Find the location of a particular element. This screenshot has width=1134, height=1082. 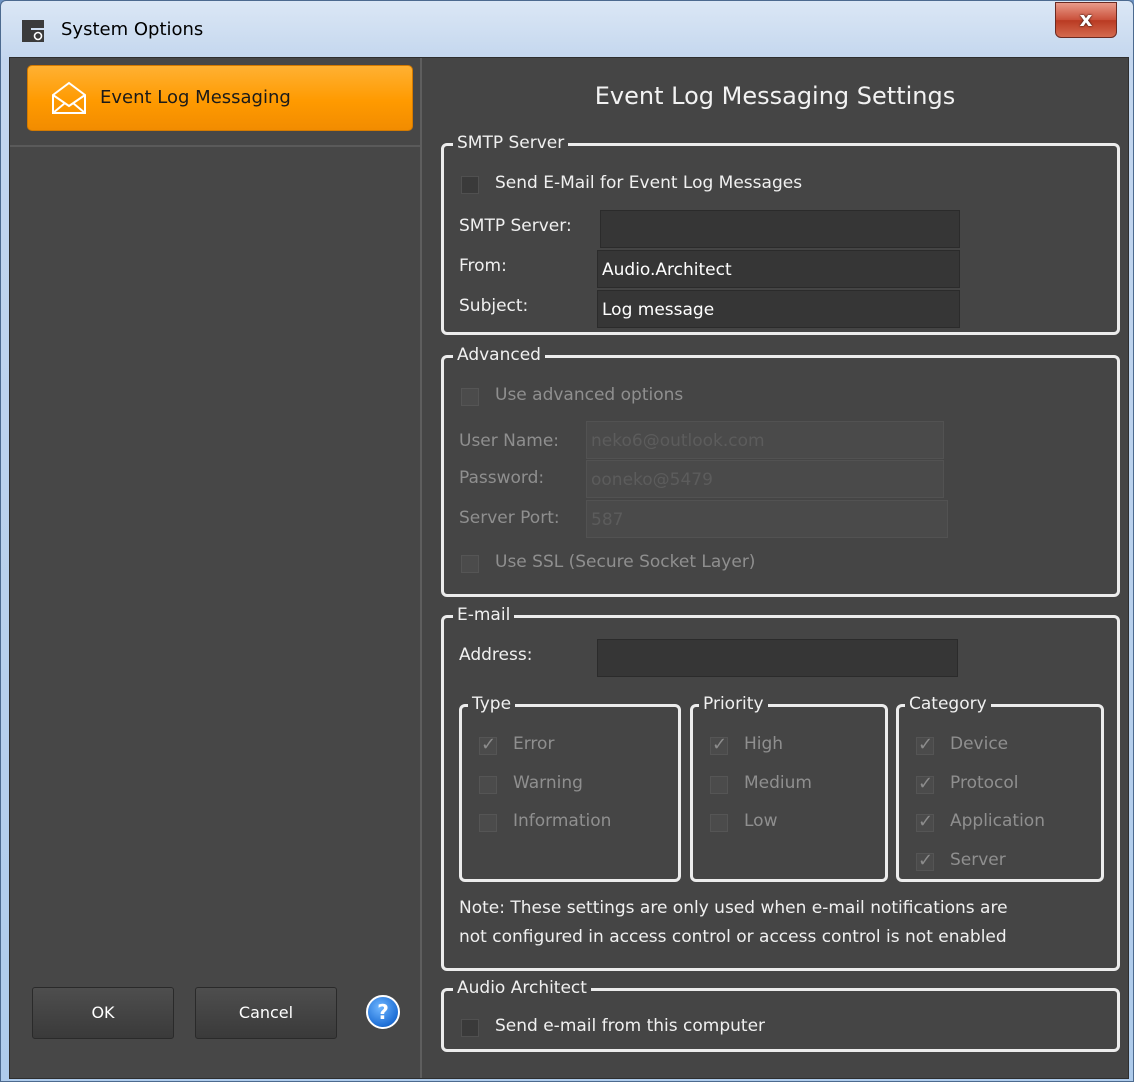

type-warning-checkbox: Warning is located at coordinates (569, 785).